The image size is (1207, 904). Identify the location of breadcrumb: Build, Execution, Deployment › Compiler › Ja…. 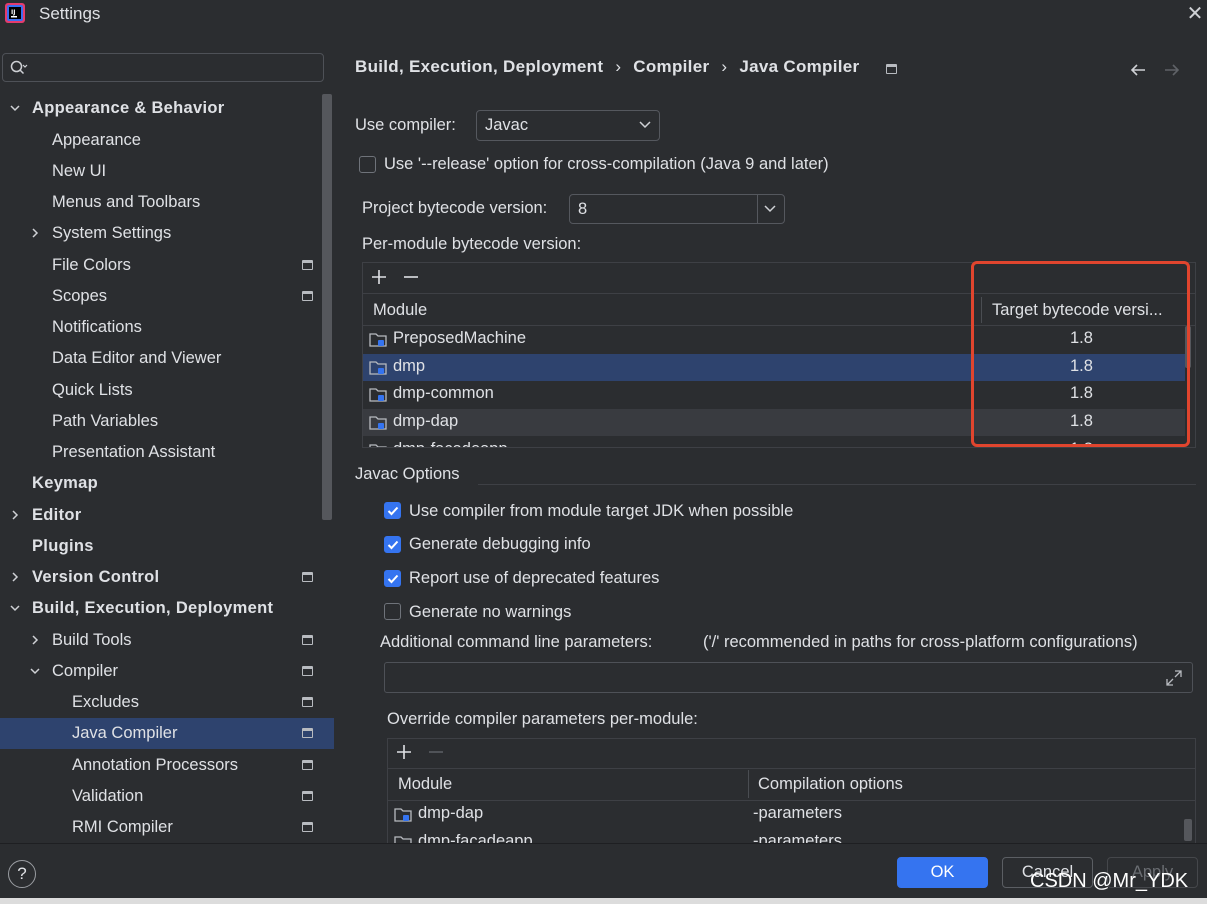
(607, 66).